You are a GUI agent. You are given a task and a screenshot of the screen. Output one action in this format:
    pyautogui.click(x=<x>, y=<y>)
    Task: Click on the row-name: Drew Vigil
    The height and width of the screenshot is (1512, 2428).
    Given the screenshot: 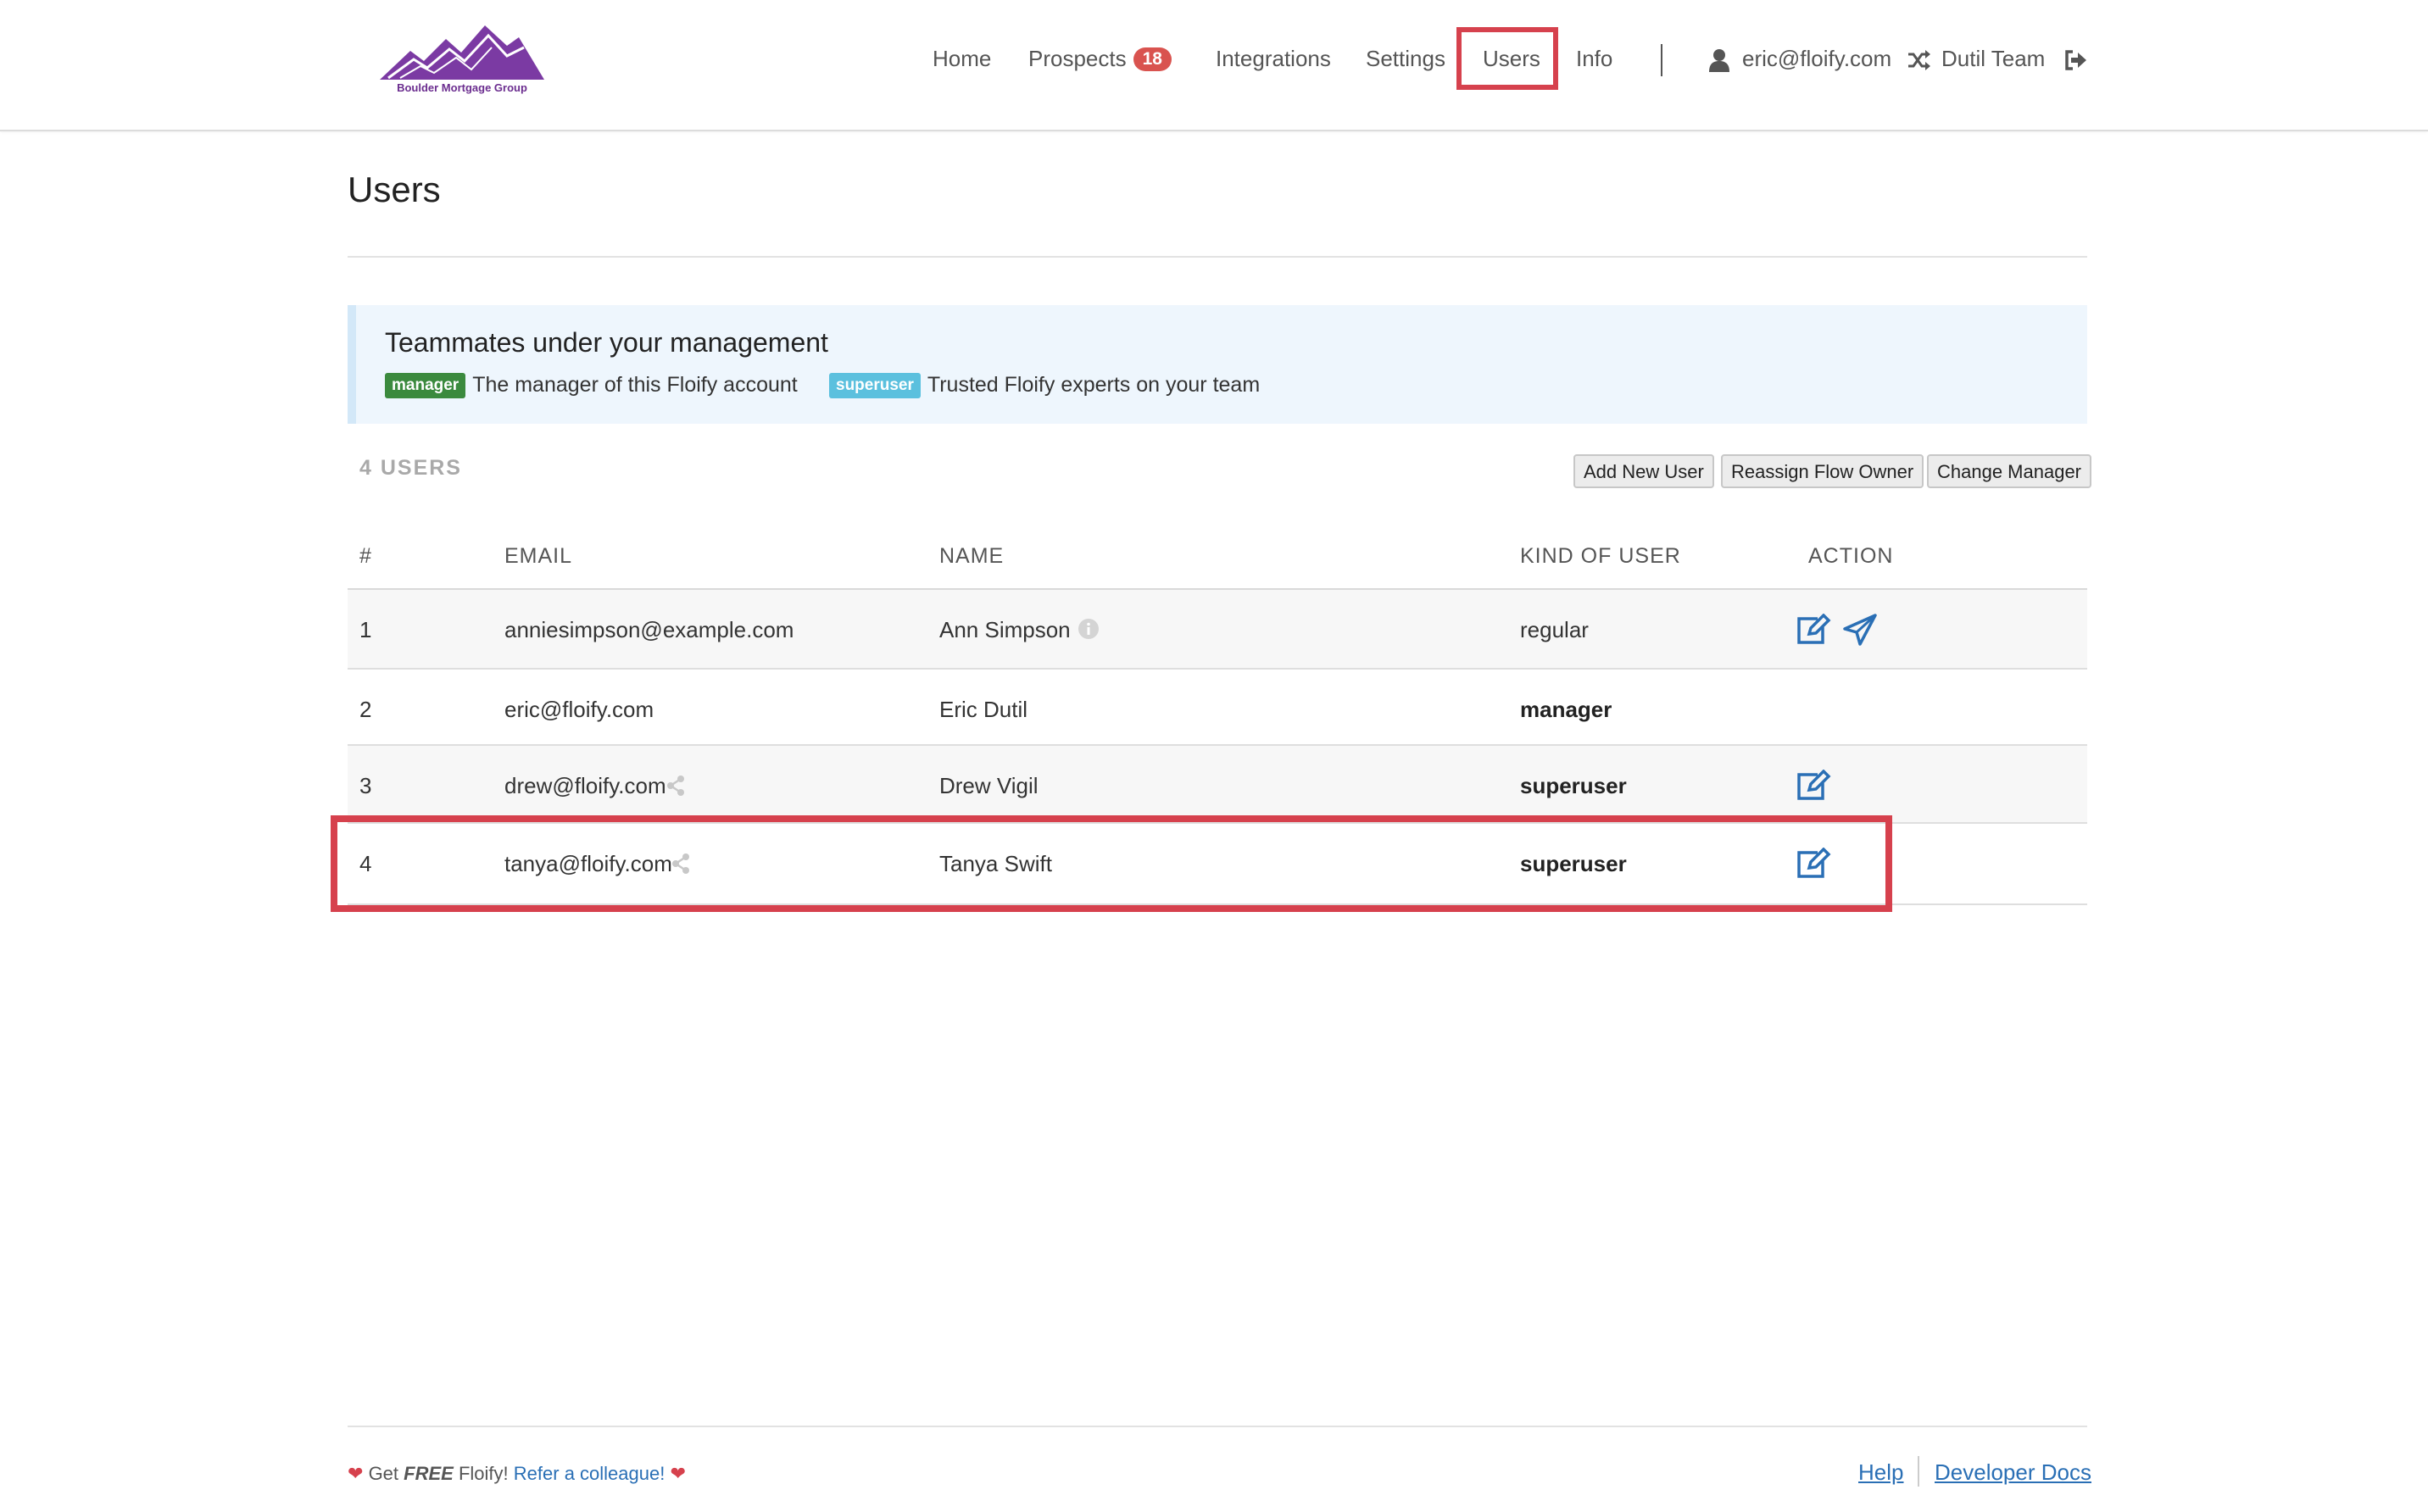 What is the action you would take?
    pyautogui.click(x=989, y=786)
    